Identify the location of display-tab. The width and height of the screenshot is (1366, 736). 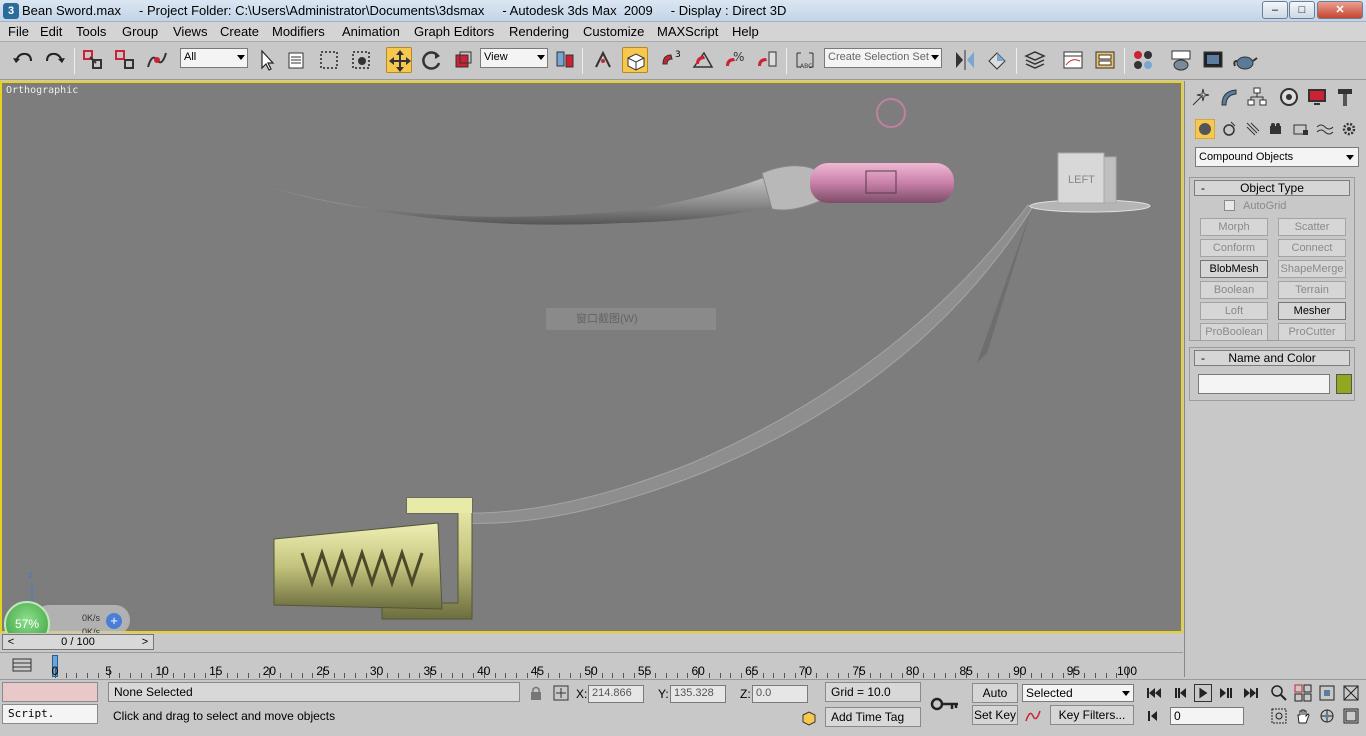
(1317, 97).